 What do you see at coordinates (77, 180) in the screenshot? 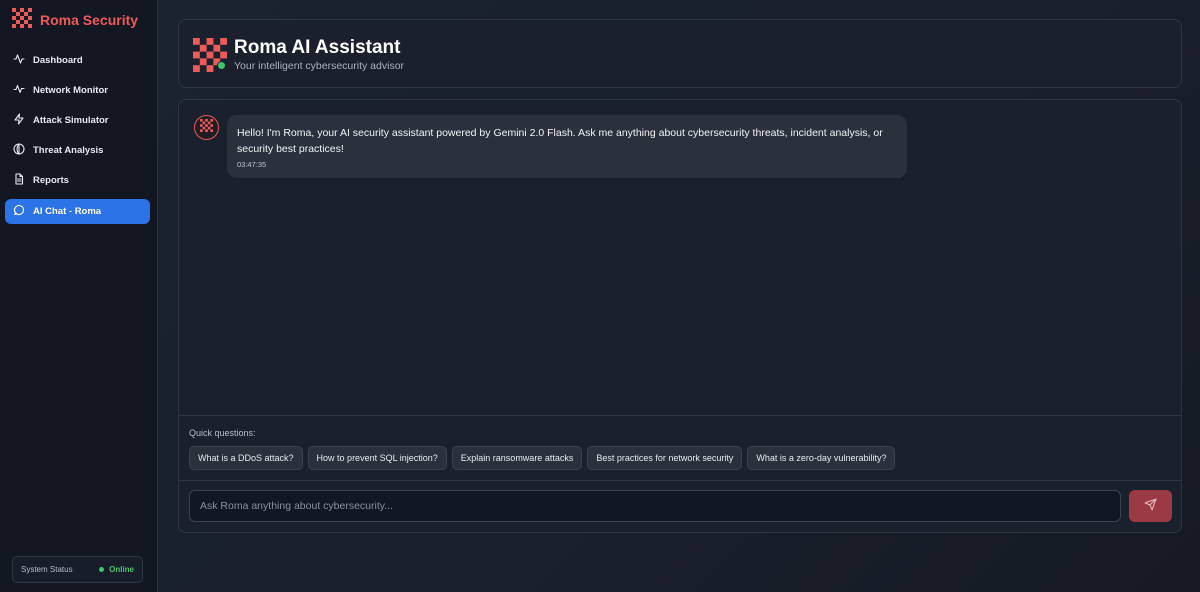
I see `sidebar-item-reports: Reports` at bounding box center [77, 180].